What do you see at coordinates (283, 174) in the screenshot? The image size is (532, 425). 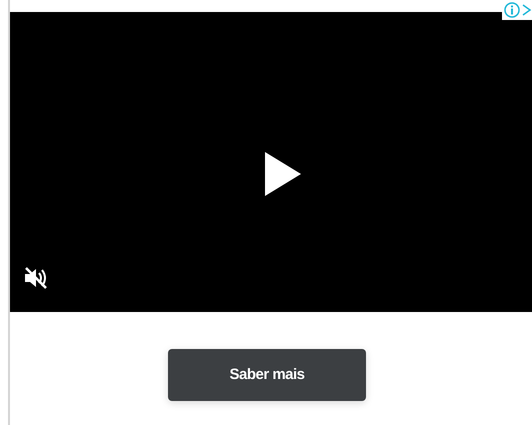 I see `play-icon` at bounding box center [283, 174].